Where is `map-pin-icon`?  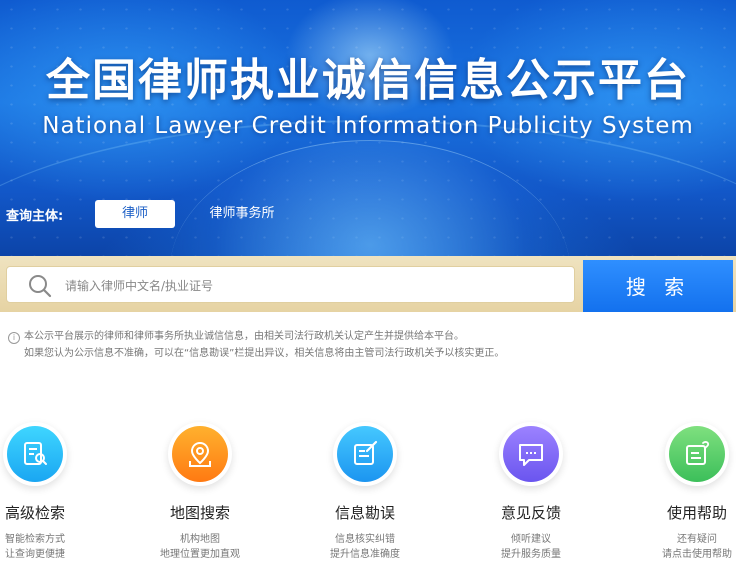 map-pin-icon is located at coordinates (200, 454).